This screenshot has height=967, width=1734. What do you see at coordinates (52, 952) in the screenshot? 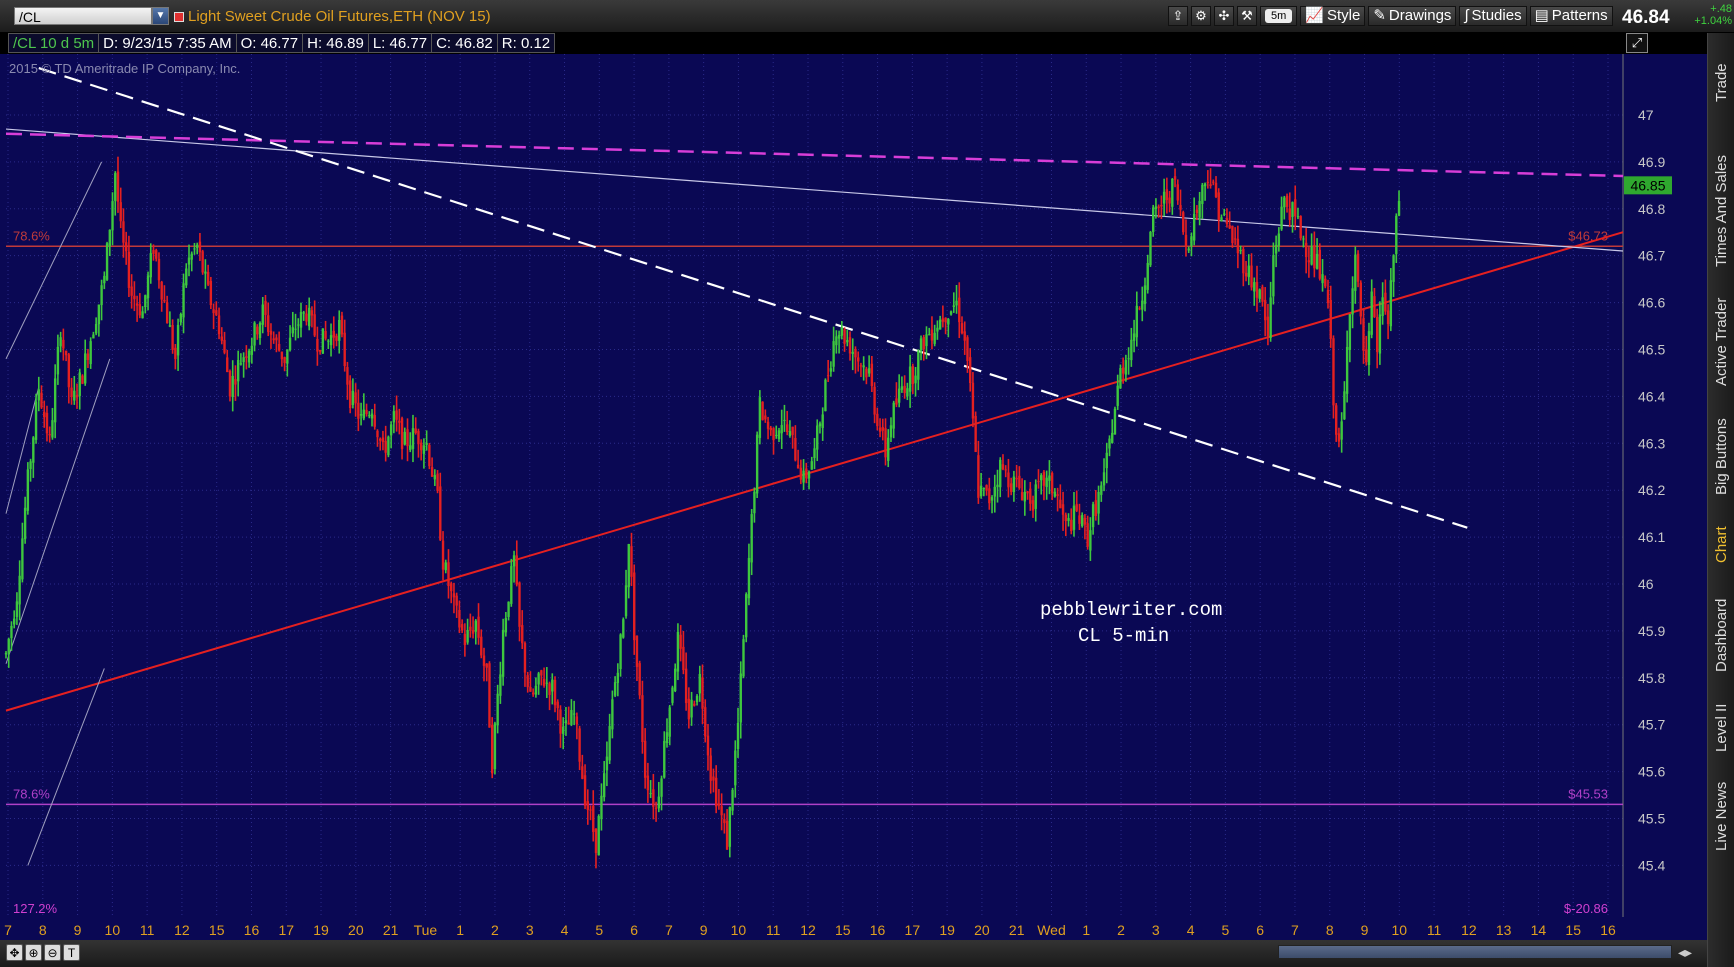
I see `zoom-out-icon: ⊖` at bounding box center [52, 952].